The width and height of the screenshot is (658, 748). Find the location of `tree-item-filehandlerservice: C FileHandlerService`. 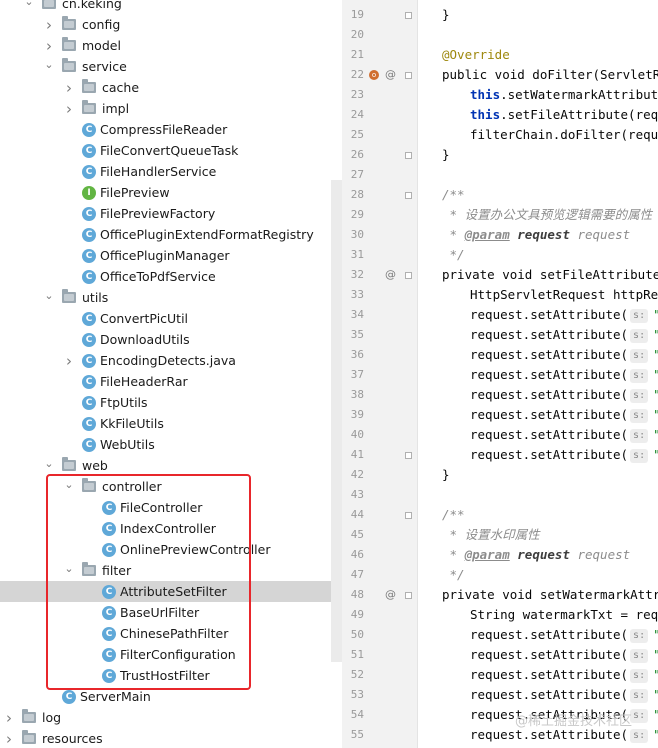

tree-item-filehandlerservice: C FileHandlerService is located at coordinates (171, 171).